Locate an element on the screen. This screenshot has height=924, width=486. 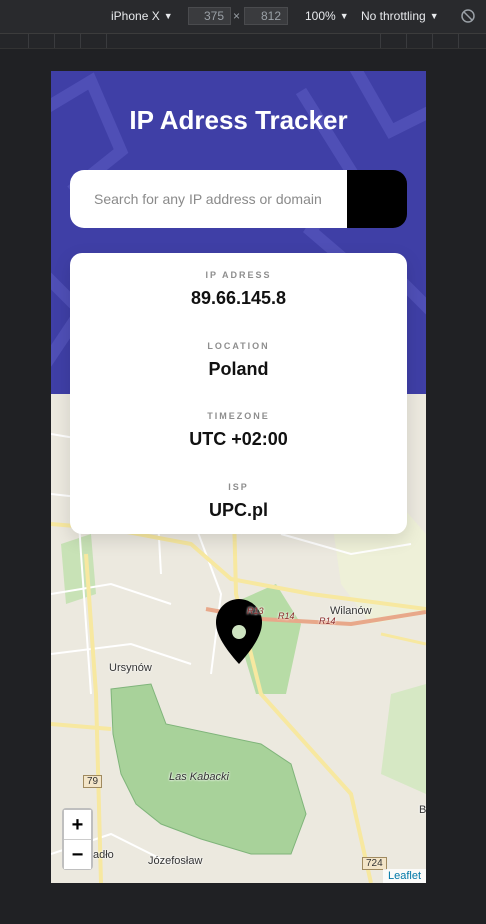
width-input: 375 is located at coordinates (209, 16).